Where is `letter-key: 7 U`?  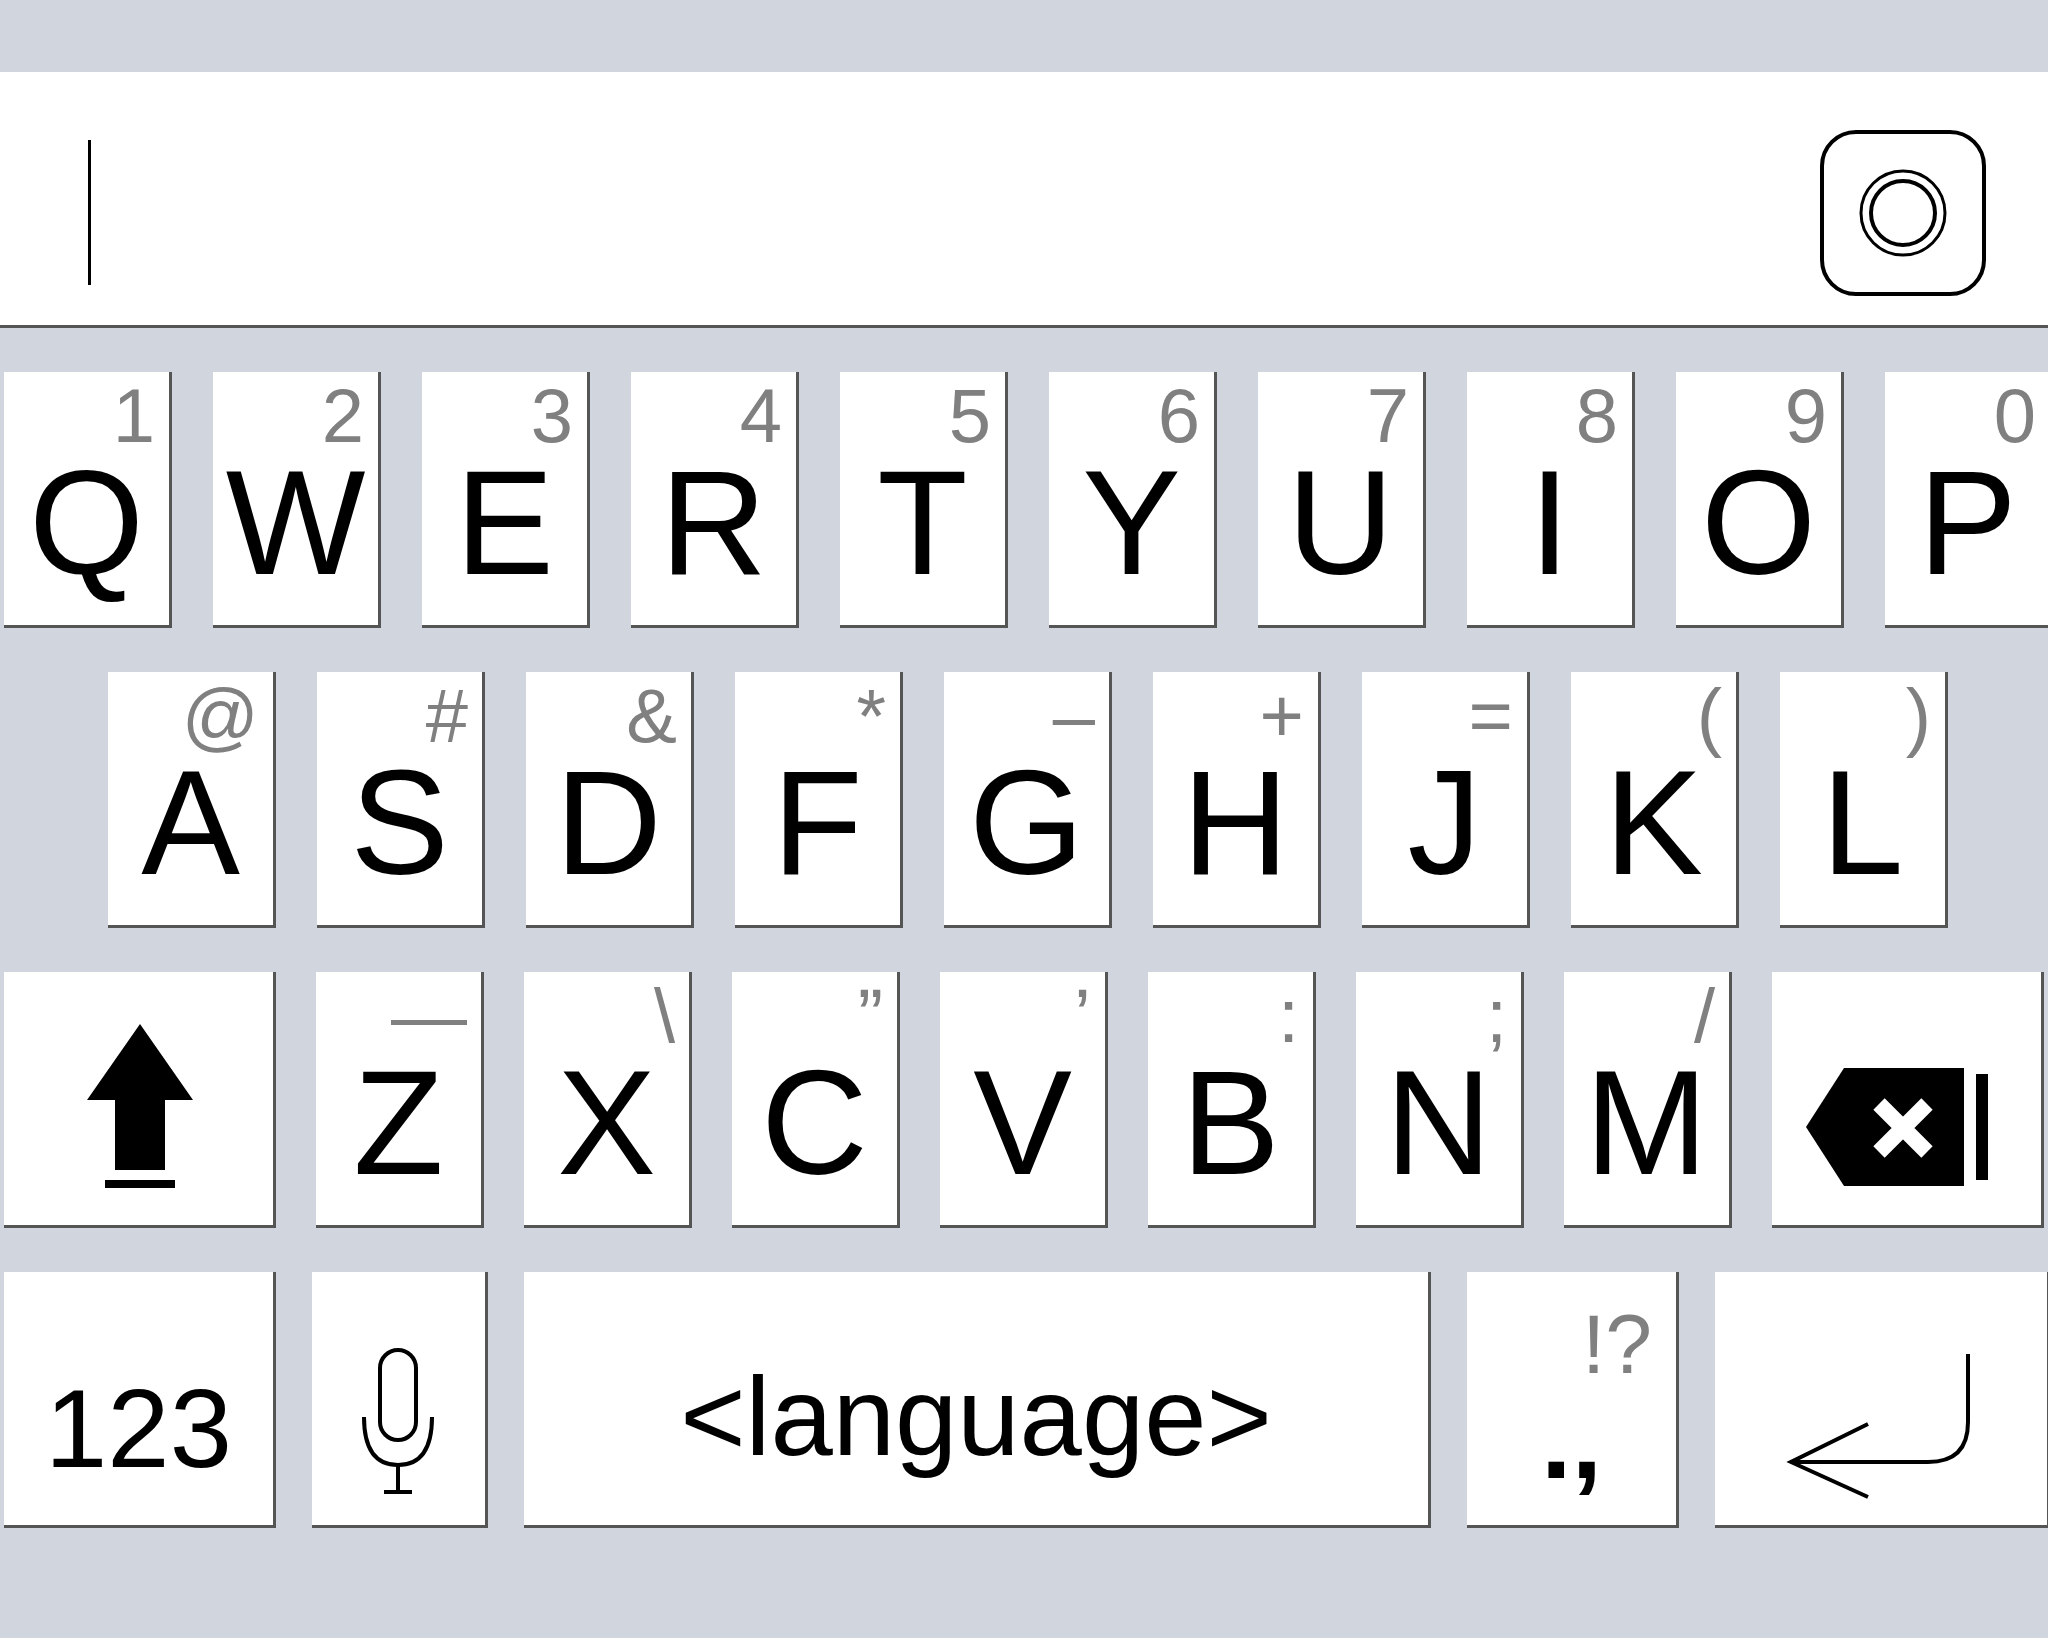 letter-key: 7 U is located at coordinates (1342, 500).